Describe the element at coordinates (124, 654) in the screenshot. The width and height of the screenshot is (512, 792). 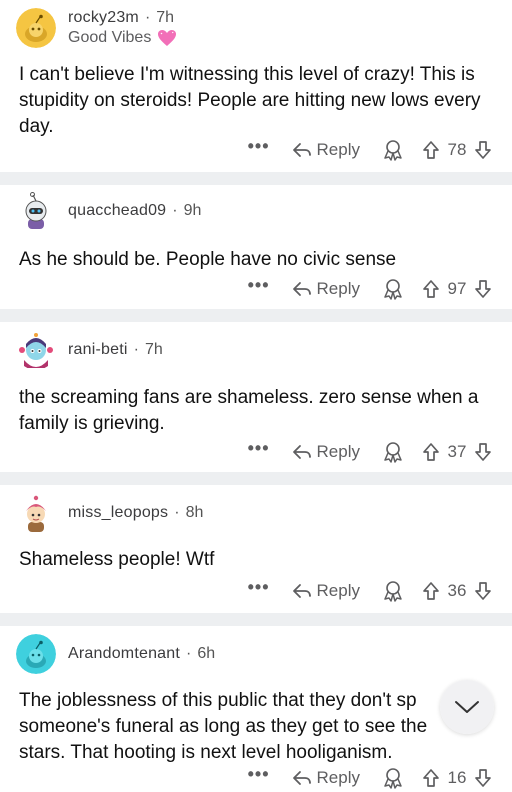
I see `author-name: Arandomtenant` at that location.